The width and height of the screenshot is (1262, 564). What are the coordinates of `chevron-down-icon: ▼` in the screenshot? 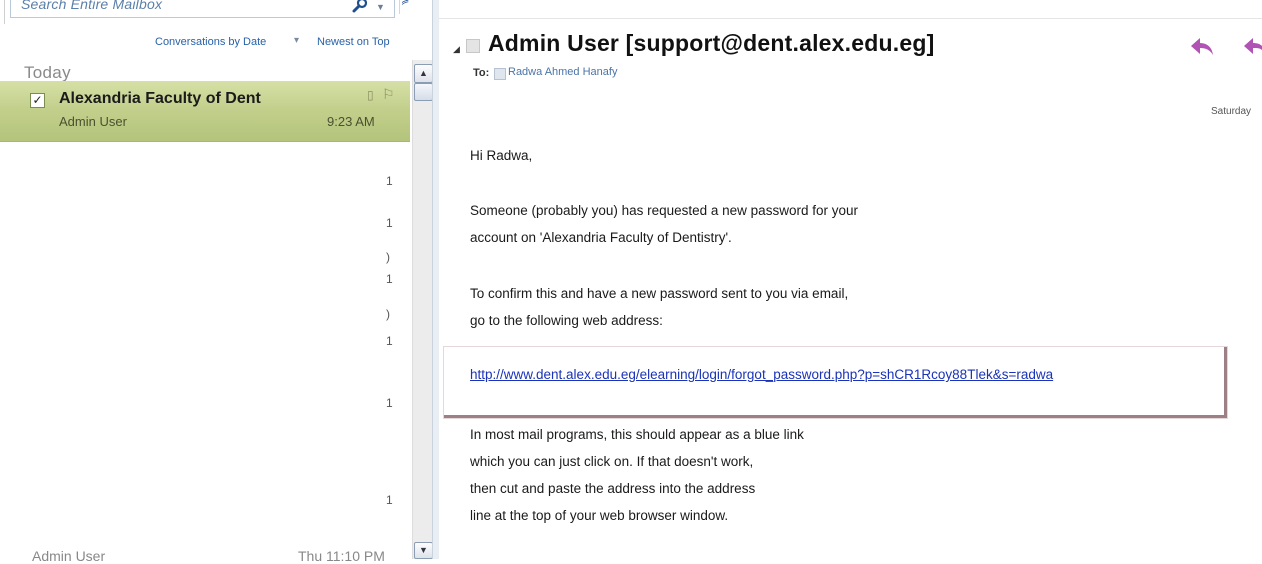 It's located at (380, 7).